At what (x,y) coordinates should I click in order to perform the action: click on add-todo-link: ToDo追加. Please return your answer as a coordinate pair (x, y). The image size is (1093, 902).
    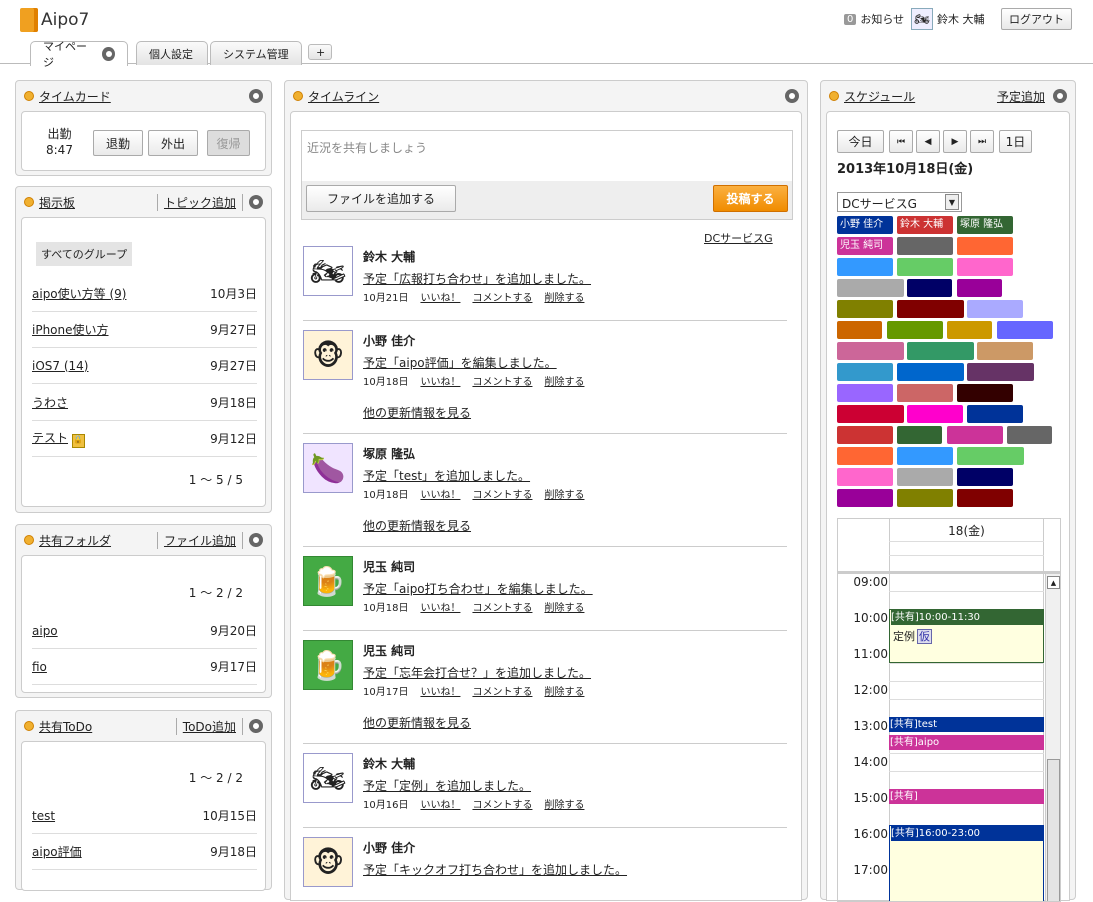
    Looking at the image, I should click on (209, 726).